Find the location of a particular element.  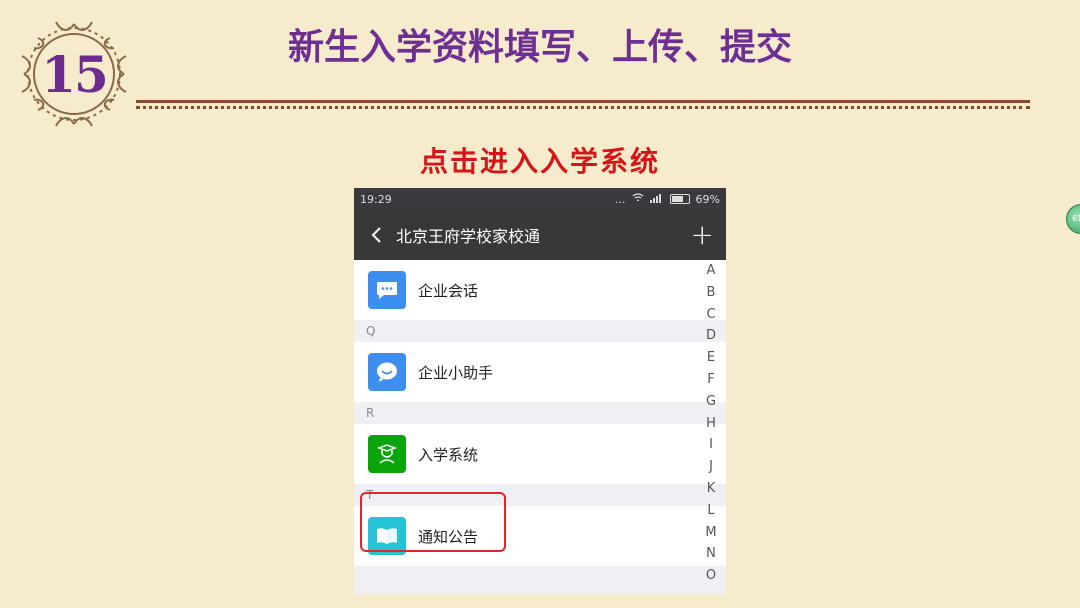

list-item-label: 企业小助手 is located at coordinates (456, 372).